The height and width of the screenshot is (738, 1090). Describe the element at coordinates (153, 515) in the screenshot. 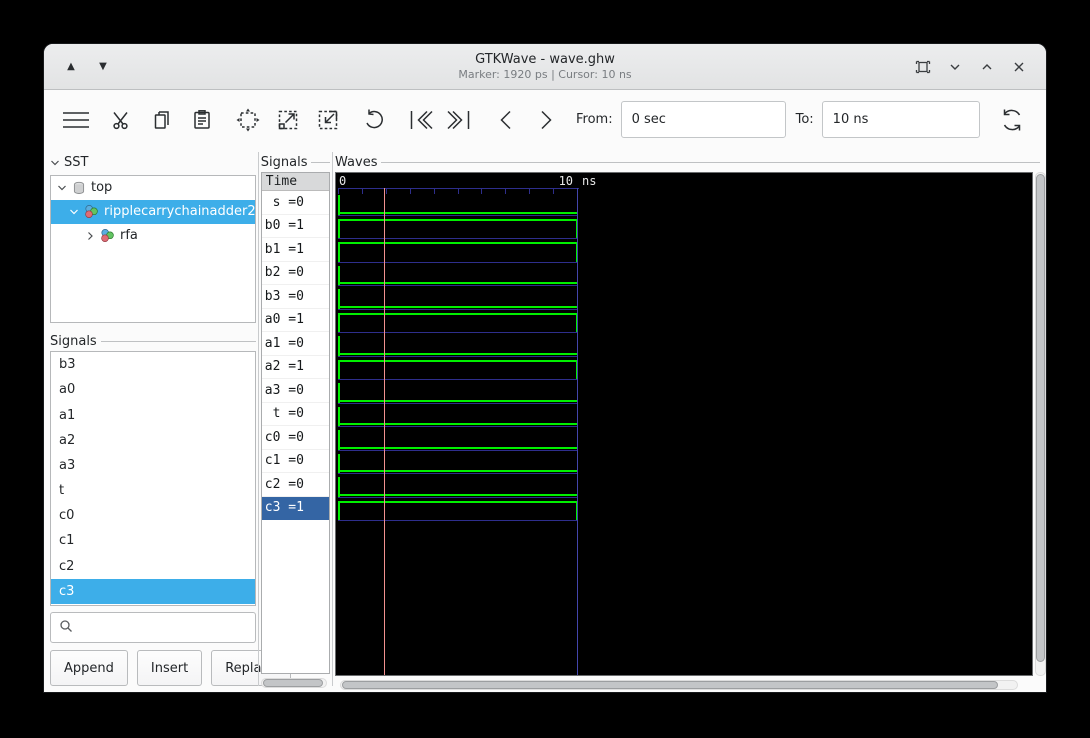

I see `list-item: c0` at that location.